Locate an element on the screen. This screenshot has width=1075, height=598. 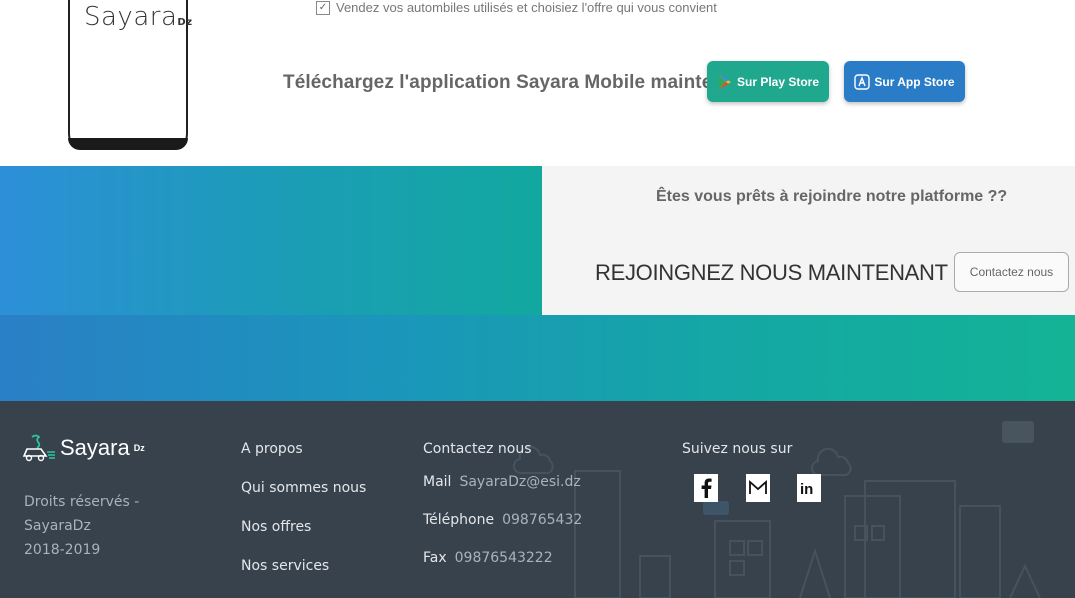
app-store-label: Sur App Store is located at coordinates (914, 81).